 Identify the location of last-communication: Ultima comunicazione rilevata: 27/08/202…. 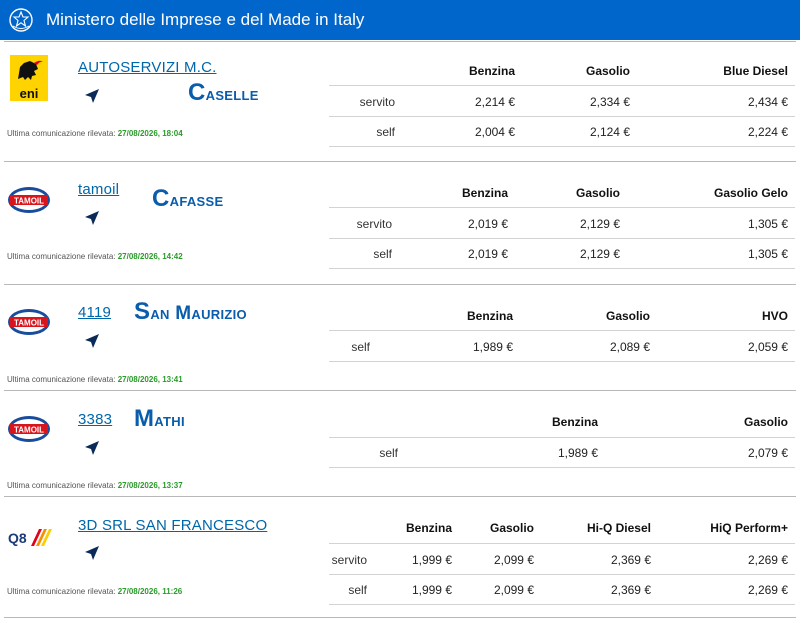
(94, 591).